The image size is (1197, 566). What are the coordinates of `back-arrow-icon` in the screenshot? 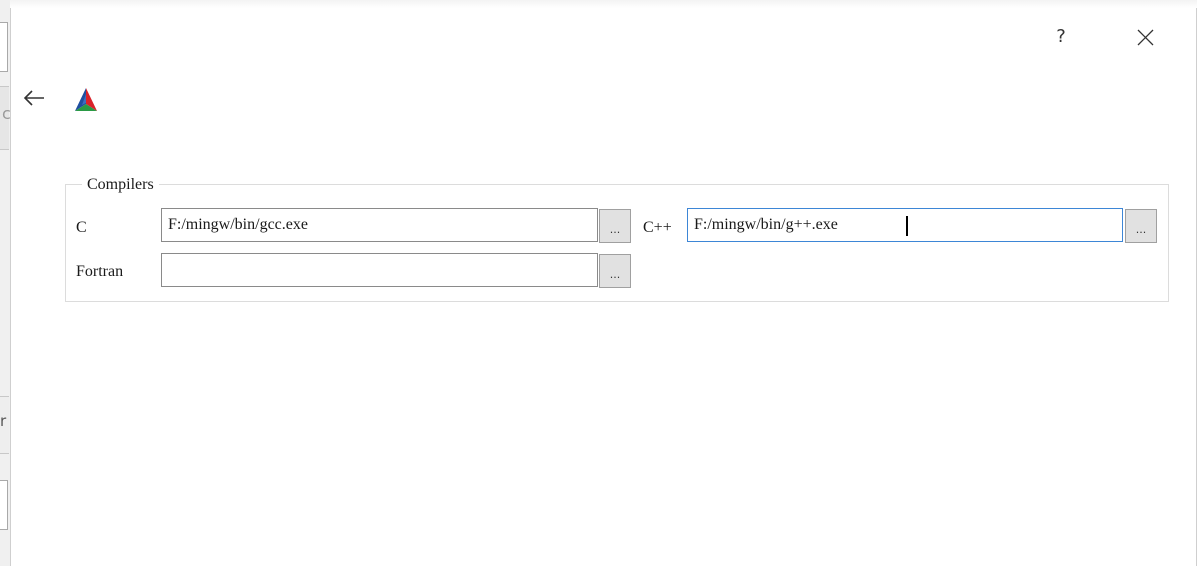 It's located at (33, 98).